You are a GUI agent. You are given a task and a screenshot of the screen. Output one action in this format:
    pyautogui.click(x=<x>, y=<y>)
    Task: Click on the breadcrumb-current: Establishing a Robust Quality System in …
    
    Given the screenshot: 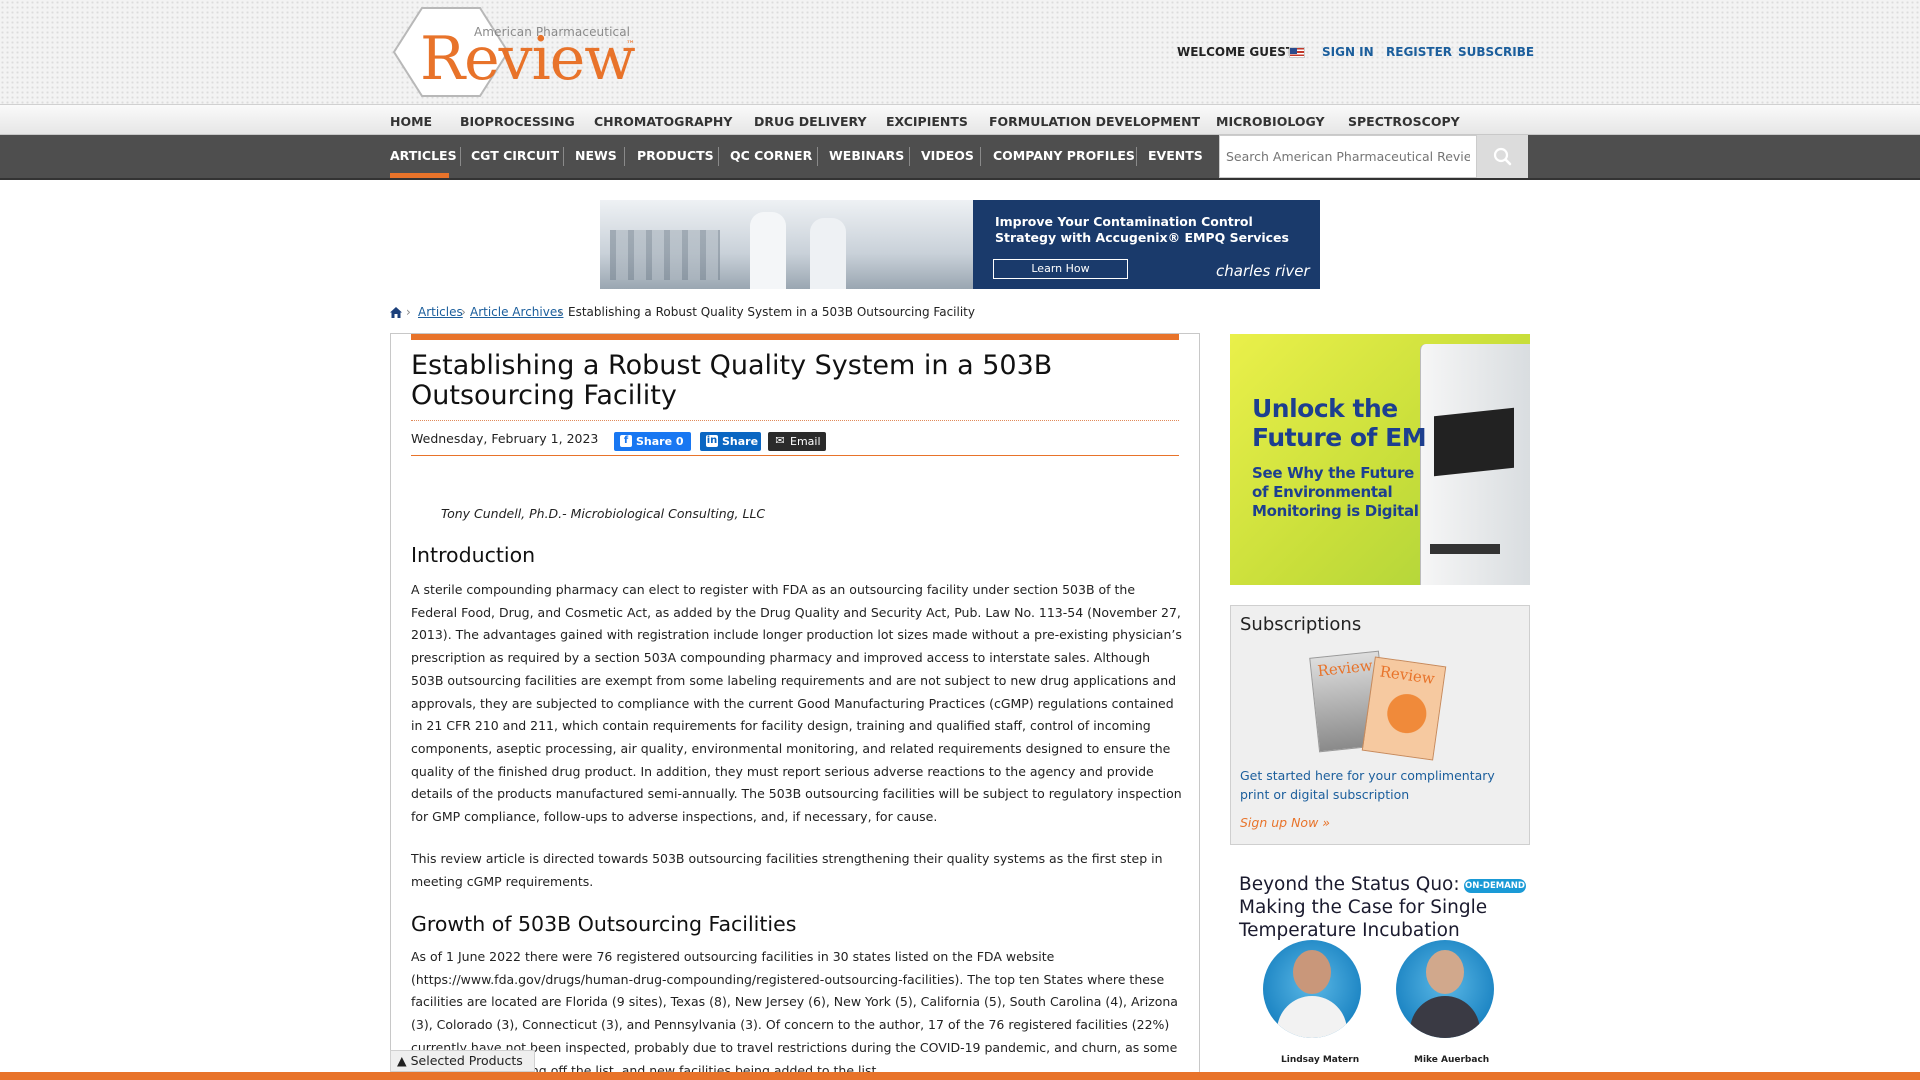 What is the action you would take?
    pyautogui.click(x=771, y=312)
    